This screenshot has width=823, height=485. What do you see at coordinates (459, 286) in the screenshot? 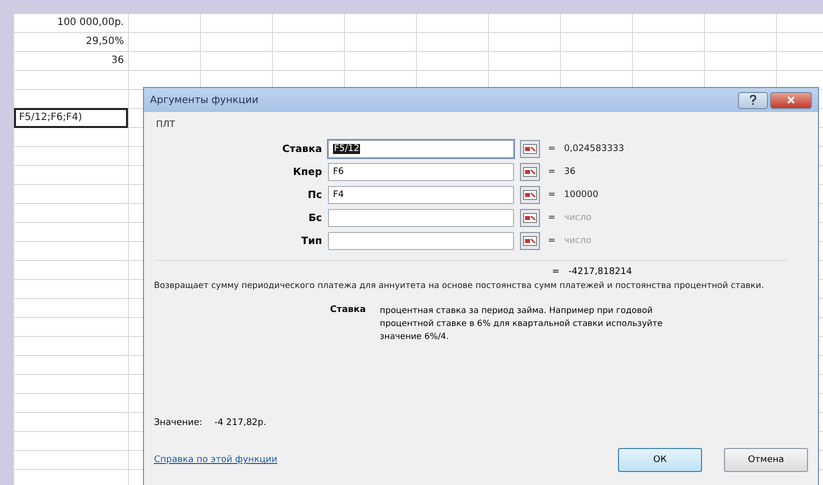
I see `function-description: Возвращает сумму периодического платежа для аннуитета на основе постоянства сумм платежей и постоянства процентной ставки.` at bounding box center [459, 286].